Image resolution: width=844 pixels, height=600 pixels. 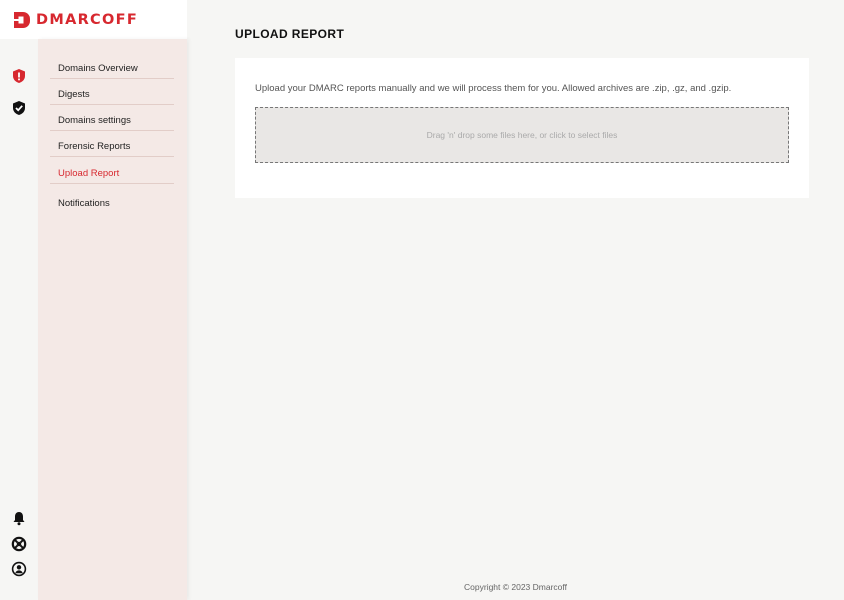 What do you see at coordinates (98, 68) in the screenshot?
I see `sidebar-item-label: Domains Overview` at bounding box center [98, 68].